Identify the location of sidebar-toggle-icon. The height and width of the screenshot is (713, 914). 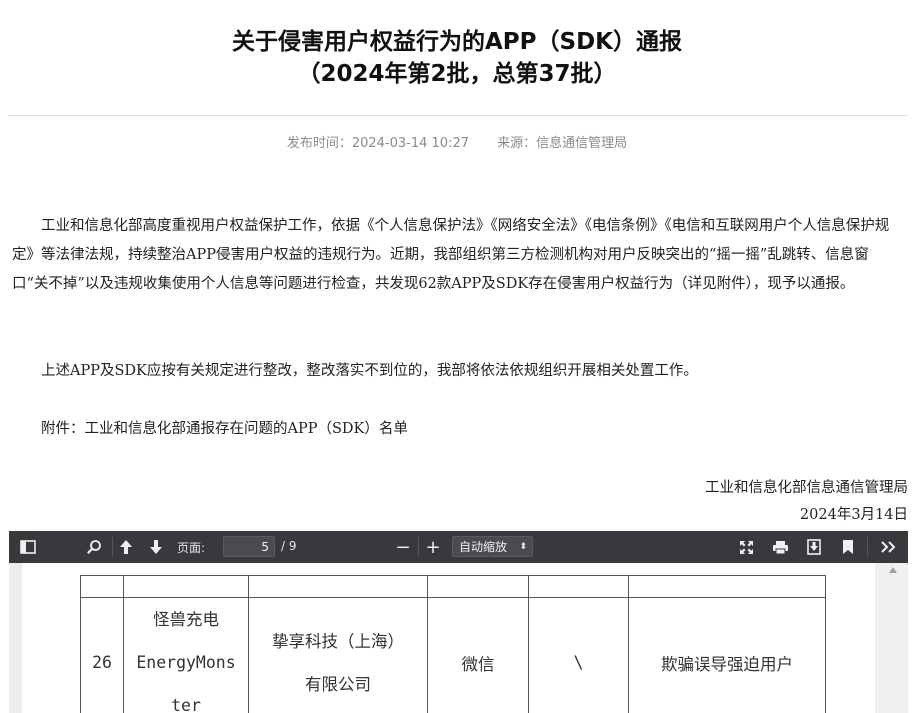
(28, 547).